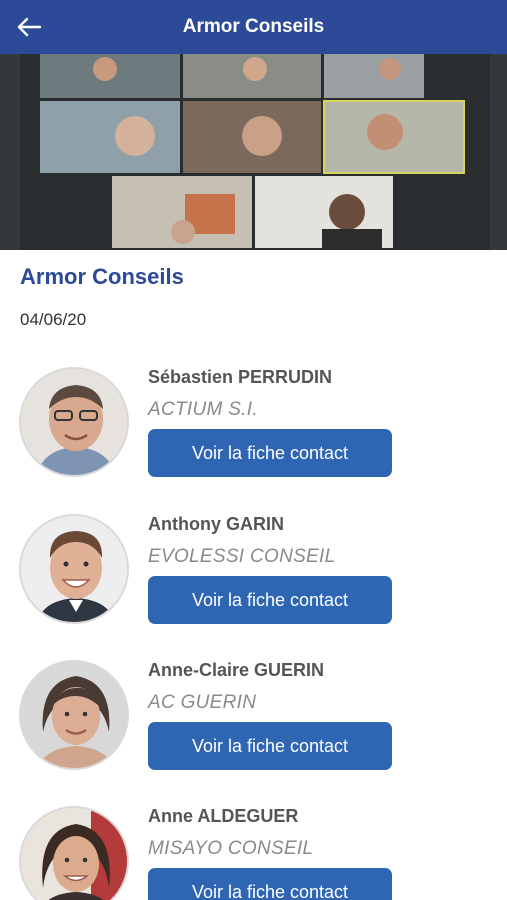 This screenshot has width=507, height=900. What do you see at coordinates (240, 377) in the screenshot?
I see `contact-name: Sébastien PERRUDIN` at bounding box center [240, 377].